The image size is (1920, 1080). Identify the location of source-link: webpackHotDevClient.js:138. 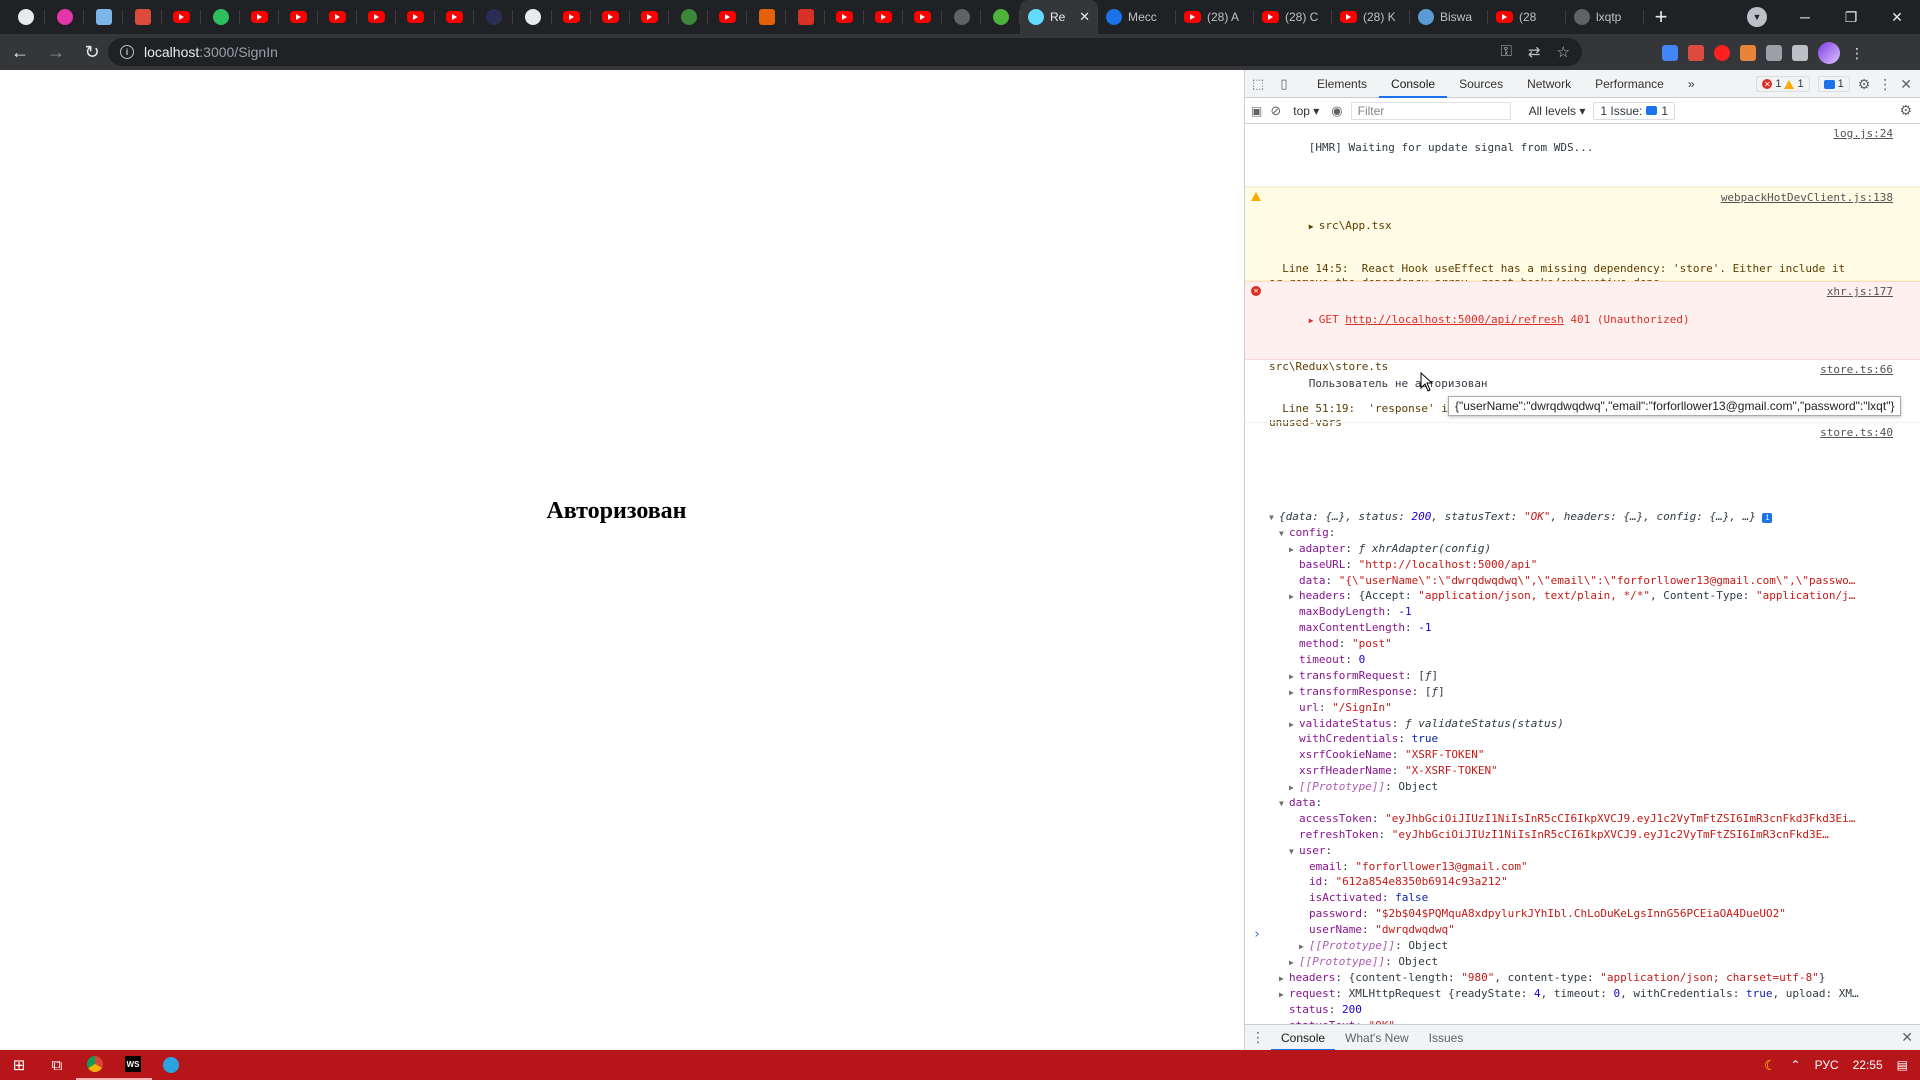
(1807, 198).